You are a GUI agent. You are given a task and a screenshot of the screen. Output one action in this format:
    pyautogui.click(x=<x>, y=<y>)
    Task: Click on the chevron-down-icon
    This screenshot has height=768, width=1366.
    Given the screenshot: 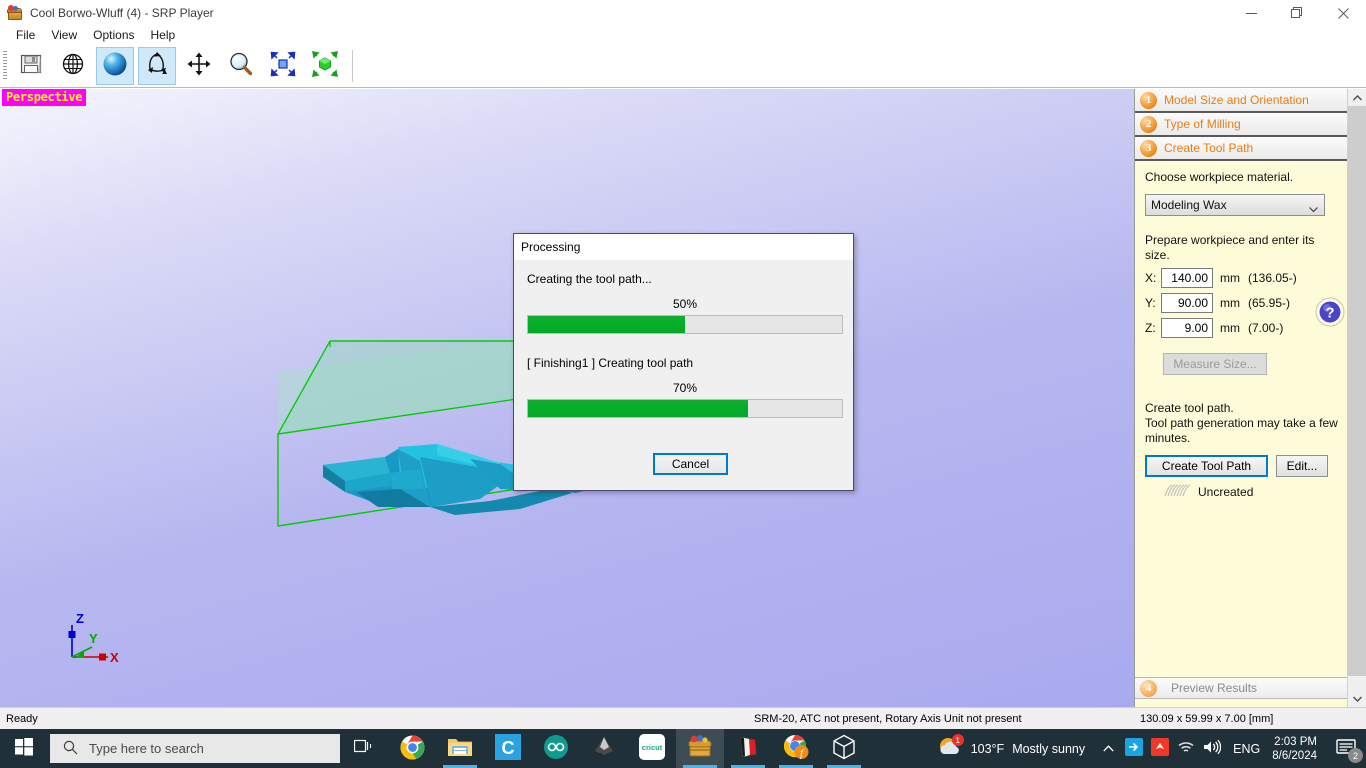 What is the action you would take?
    pyautogui.click(x=1313, y=207)
    